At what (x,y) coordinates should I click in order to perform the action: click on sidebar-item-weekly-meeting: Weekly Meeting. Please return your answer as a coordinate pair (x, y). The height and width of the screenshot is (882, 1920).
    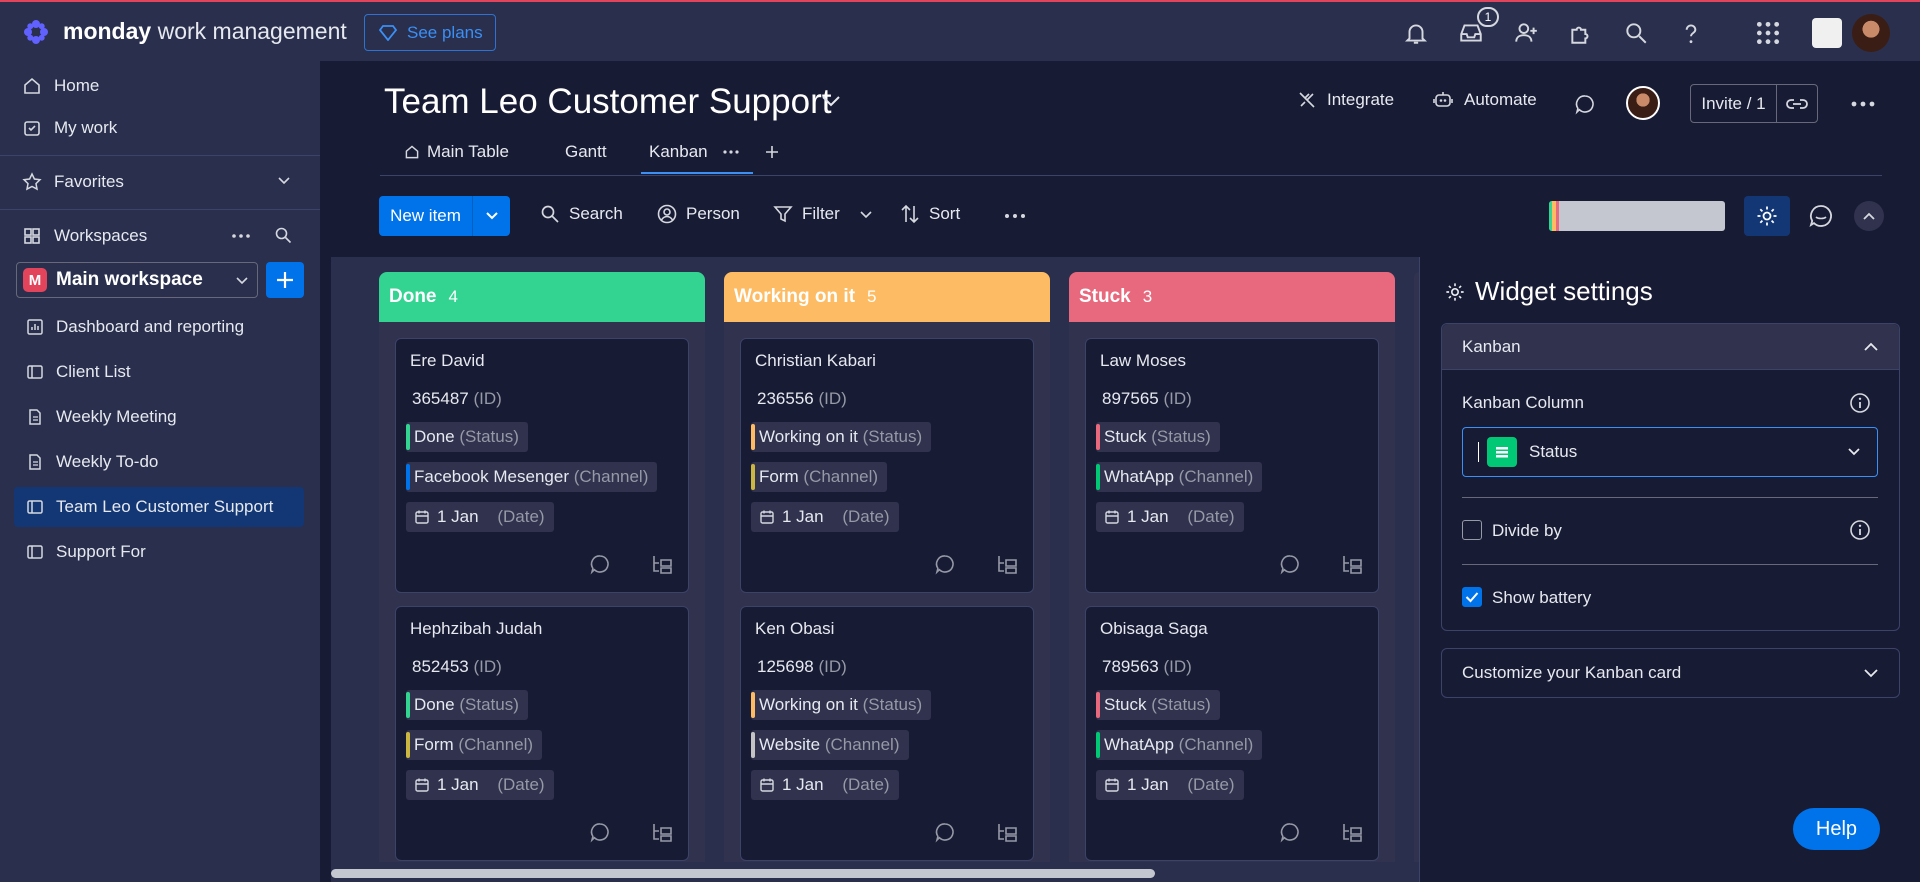
    Looking at the image, I should click on (159, 417).